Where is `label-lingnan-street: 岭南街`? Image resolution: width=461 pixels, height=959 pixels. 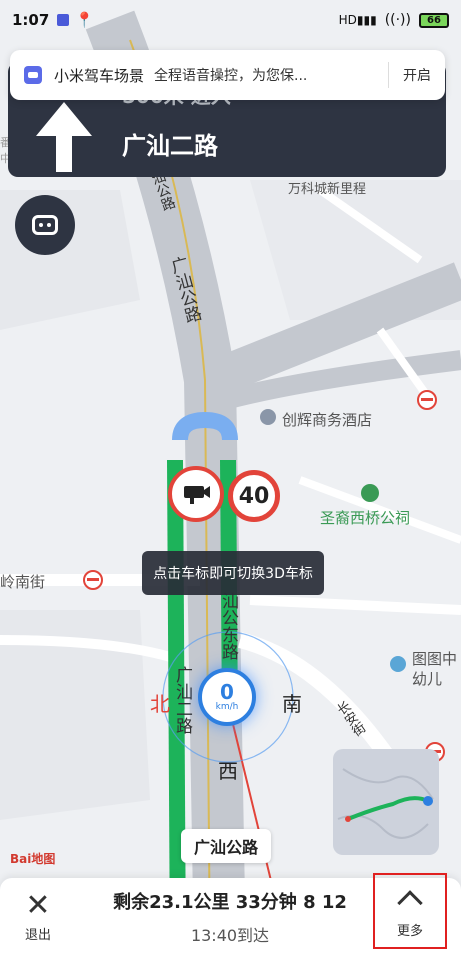 label-lingnan-street: 岭南街 is located at coordinates (23, 582).